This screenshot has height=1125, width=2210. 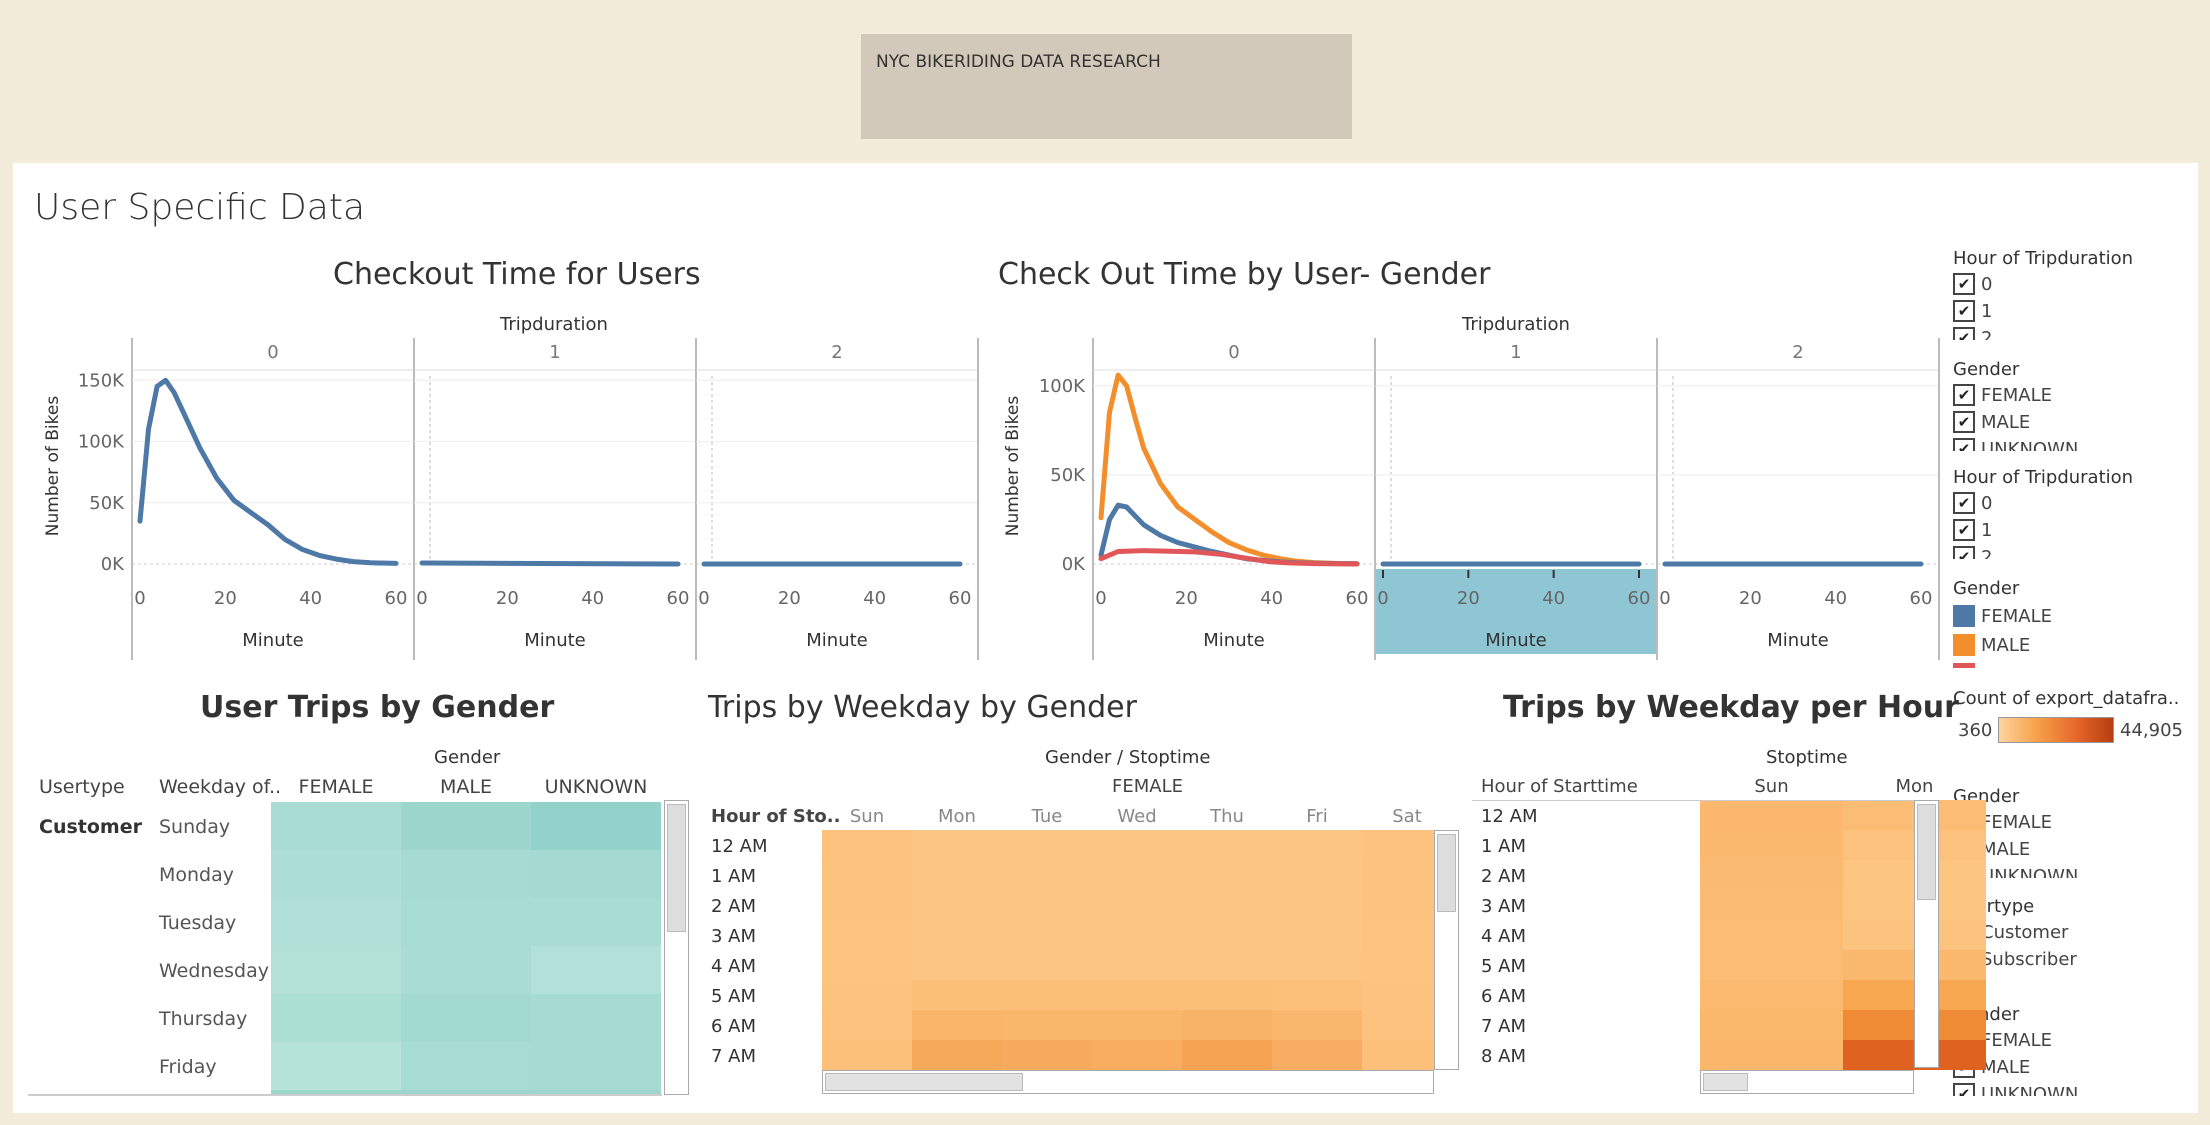 I want to click on legend-title: Hour of Tripduration, so click(x=2043, y=258).